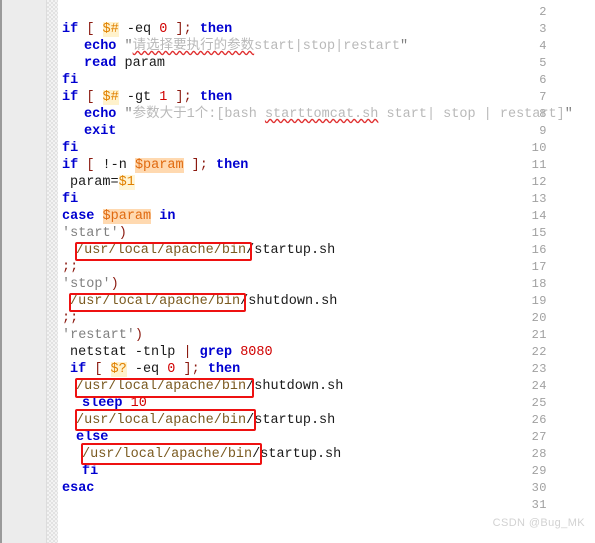 This screenshot has width=595, height=543. I want to click on token-command-exit: exit, so click(100, 131).